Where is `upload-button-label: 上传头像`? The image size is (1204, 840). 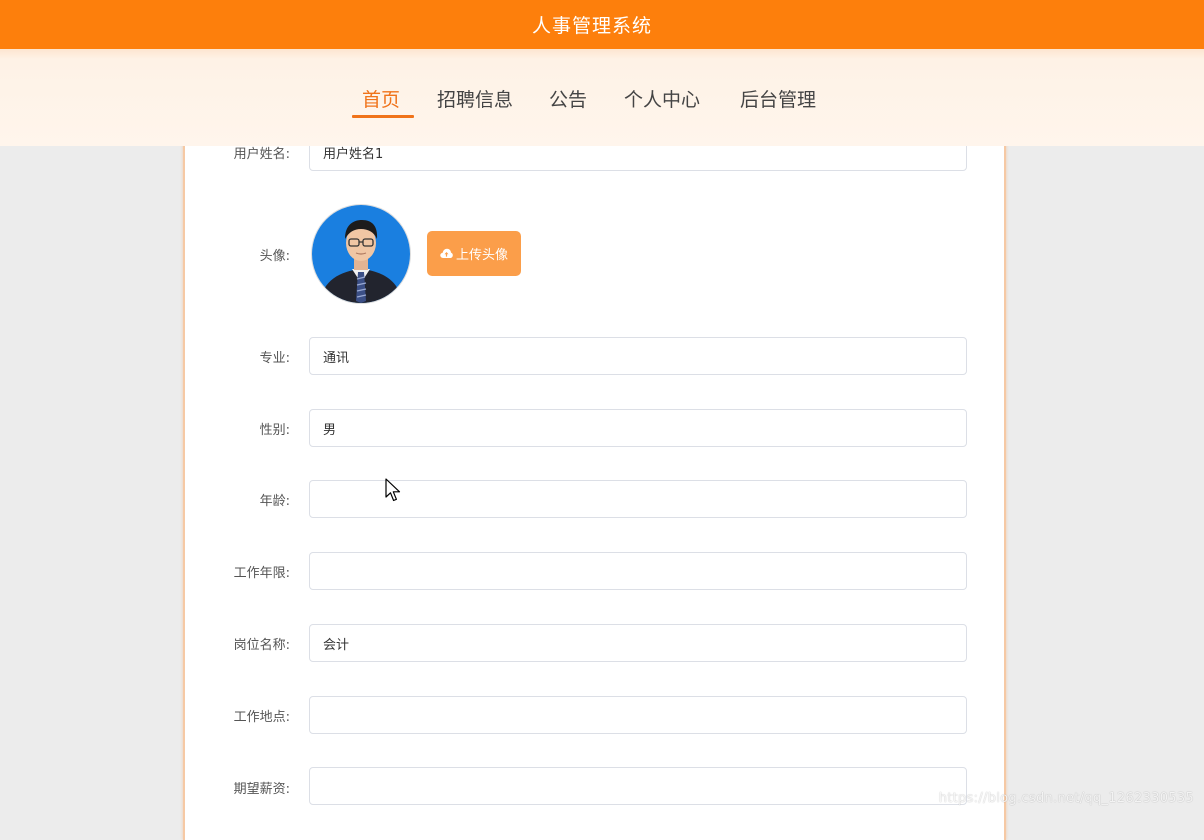 upload-button-label: 上传头像 is located at coordinates (481, 255).